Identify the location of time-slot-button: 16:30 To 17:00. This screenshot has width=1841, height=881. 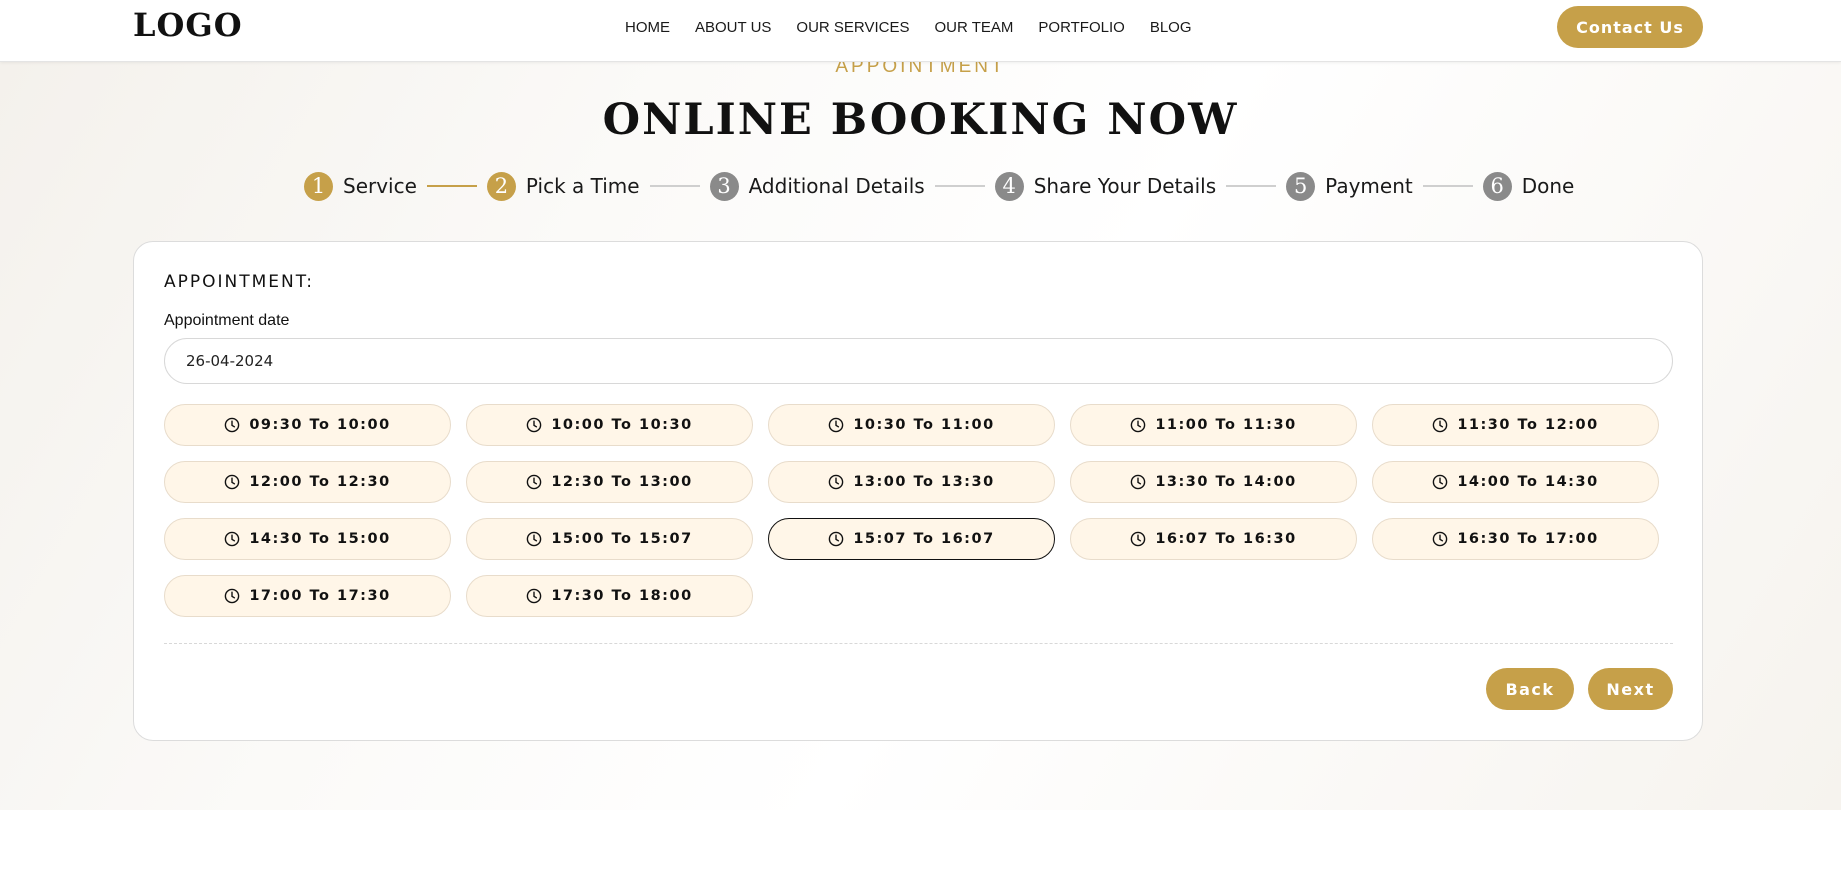
(1515, 539).